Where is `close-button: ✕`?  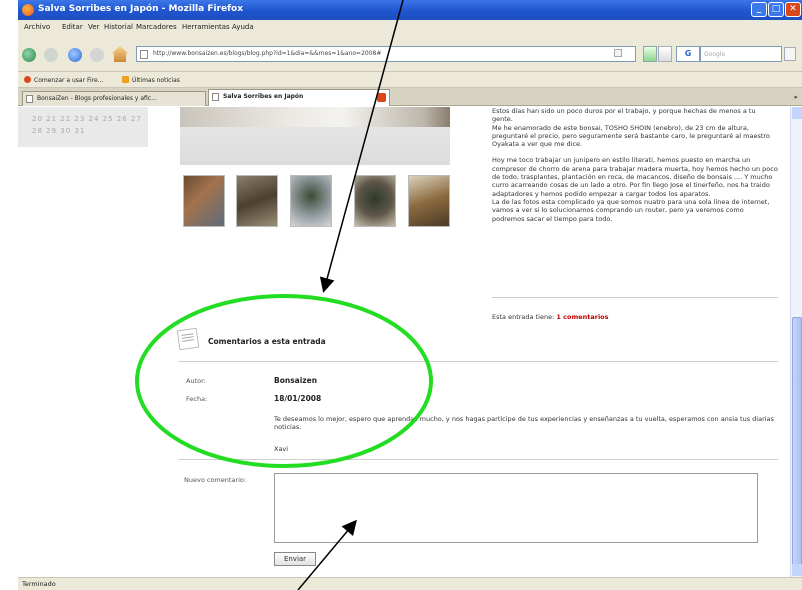 close-button: ✕ is located at coordinates (793, 9).